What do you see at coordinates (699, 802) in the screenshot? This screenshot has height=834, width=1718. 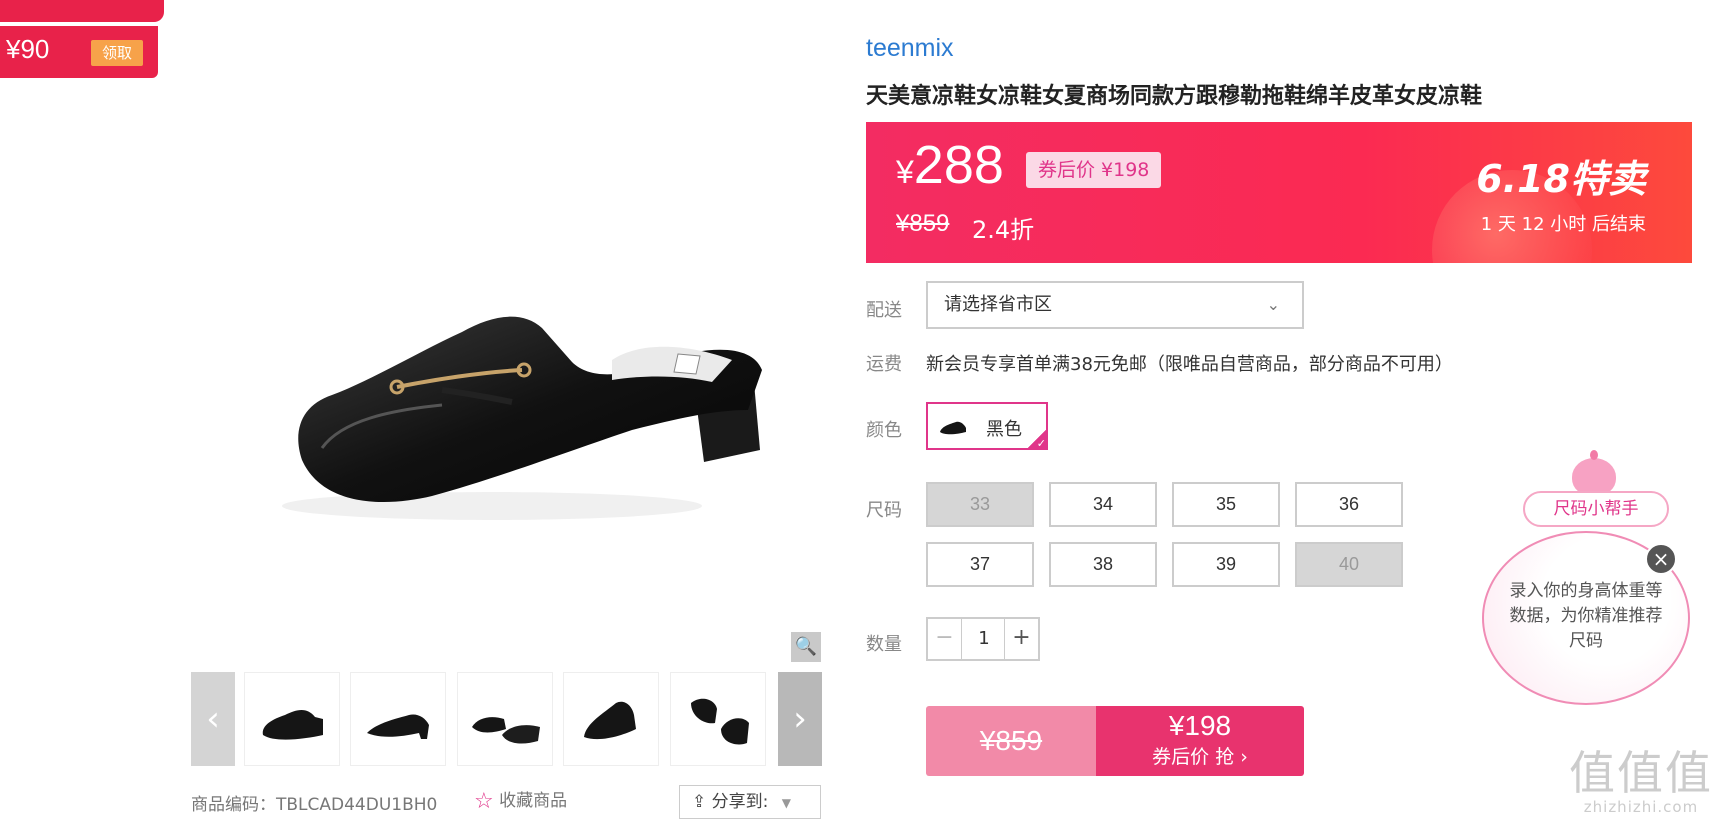 I see `share-icon: ⇪` at bounding box center [699, 802].